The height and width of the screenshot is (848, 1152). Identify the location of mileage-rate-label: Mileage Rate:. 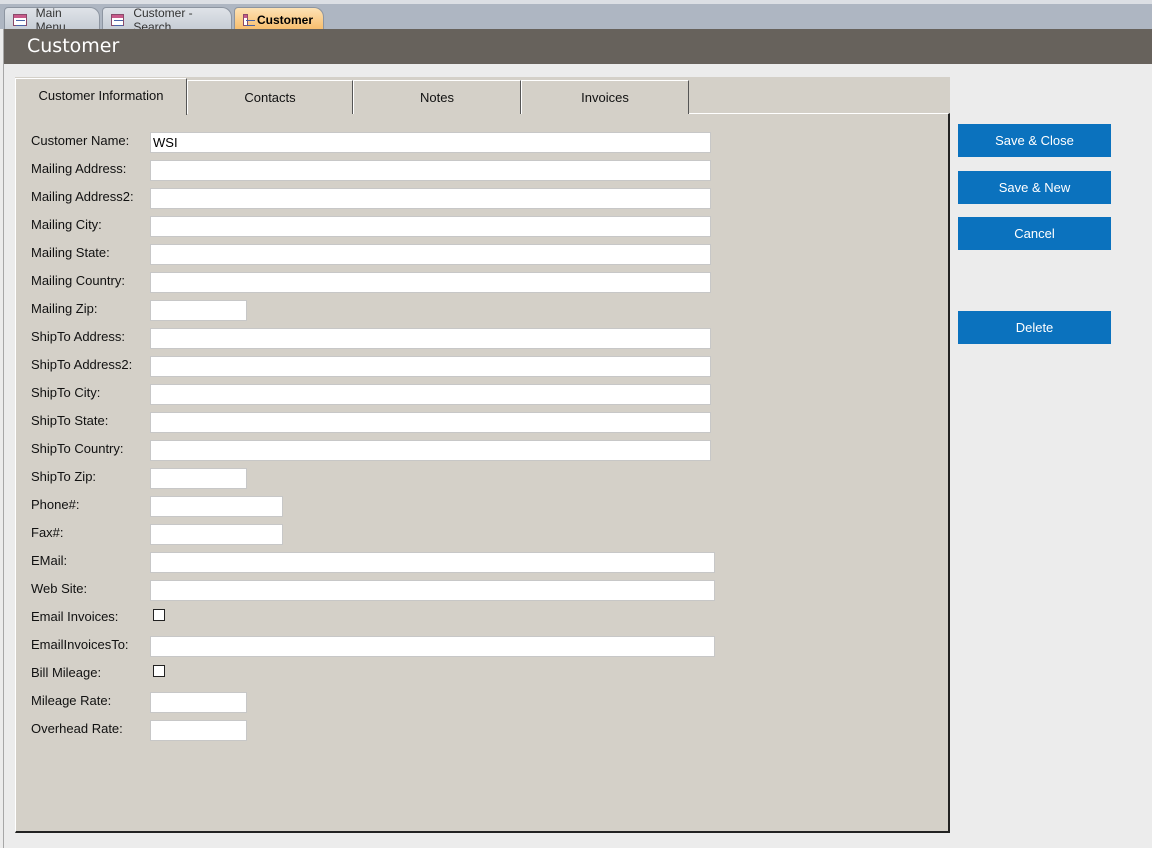
(71, 700).